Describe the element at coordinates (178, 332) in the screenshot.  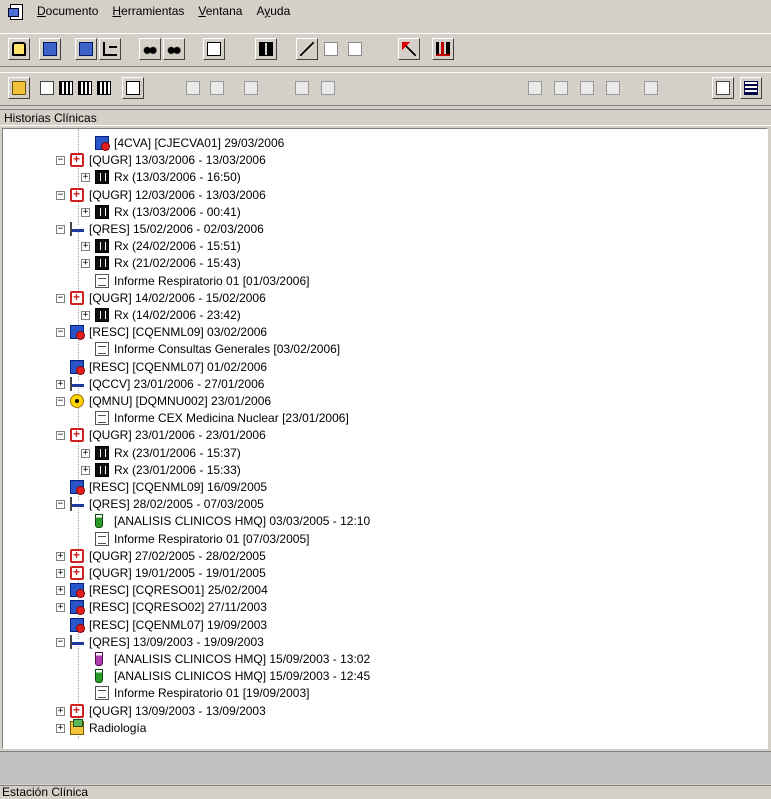
I see `tree-node-label: [RESC] [CQENML09] 03/02/2006` at that location.